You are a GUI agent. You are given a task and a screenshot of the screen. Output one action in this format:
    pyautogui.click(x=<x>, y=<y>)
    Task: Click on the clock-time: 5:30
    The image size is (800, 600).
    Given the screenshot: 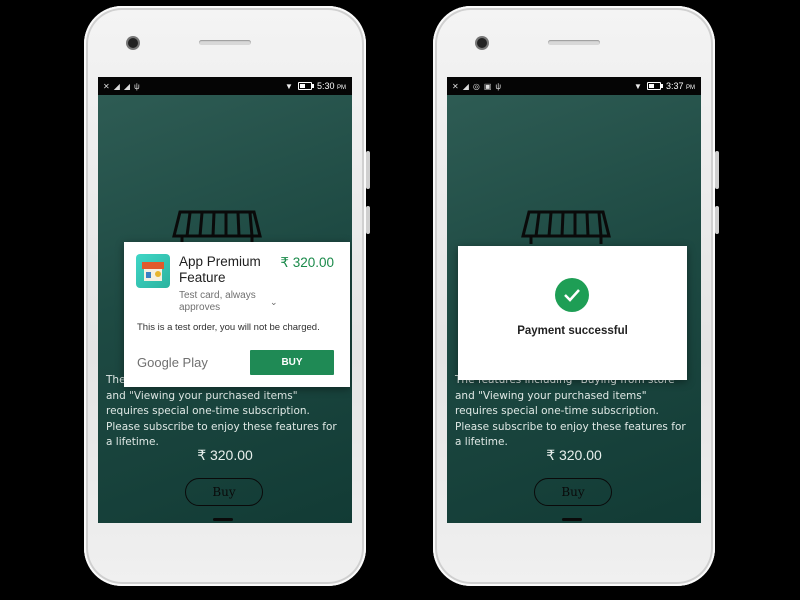 What is the action you would take?
    pyautogui.click(x=325, y=86)
    